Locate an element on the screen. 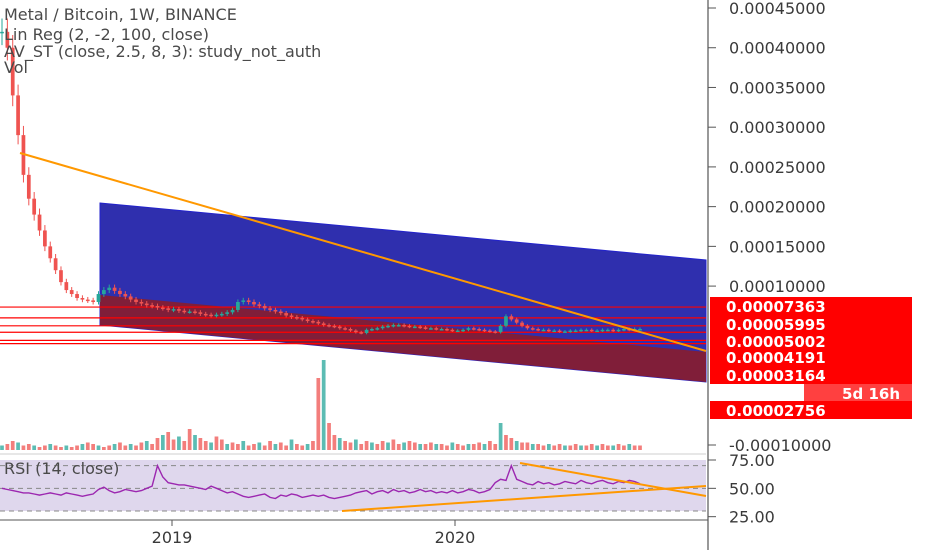  price-tick-label: 0.00025000 is located at coordinates (777, 167).